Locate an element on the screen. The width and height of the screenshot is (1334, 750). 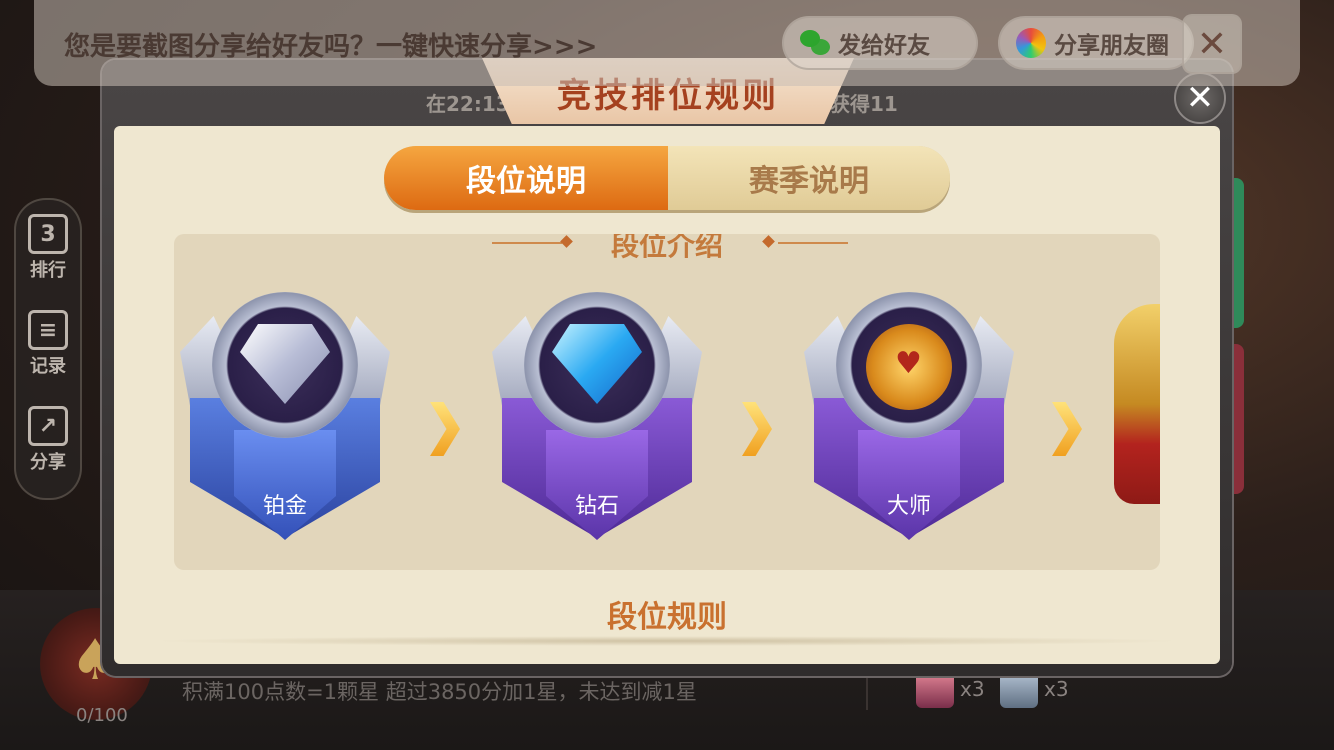
side-menu-share-button: ↗ 分享 is located at coordinates (48, 440).